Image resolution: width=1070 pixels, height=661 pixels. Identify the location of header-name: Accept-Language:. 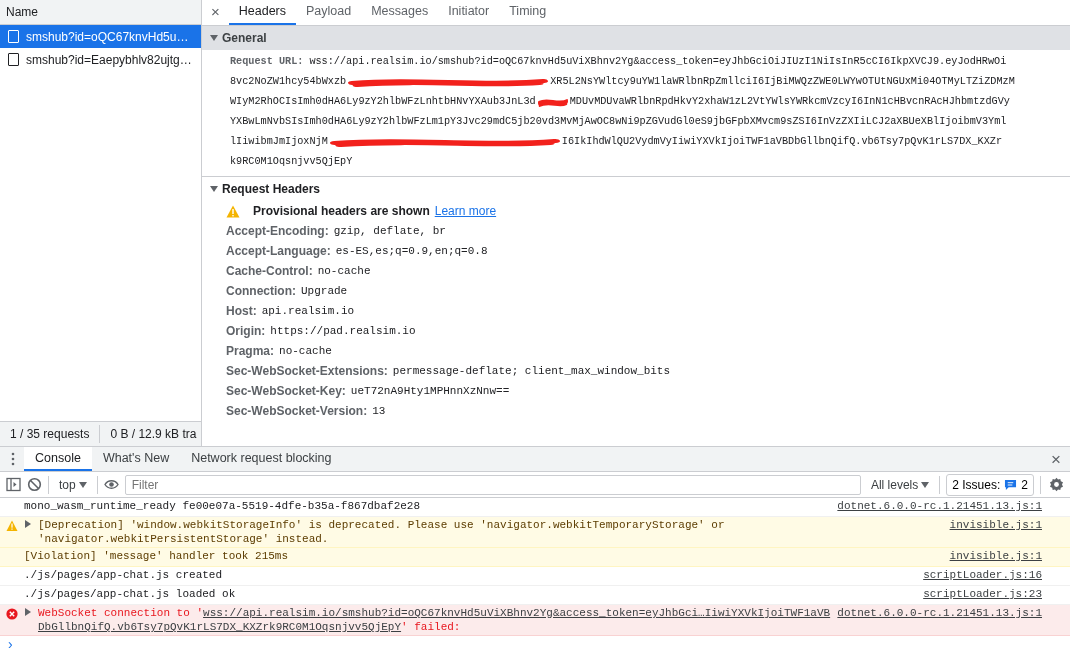
(278, 251).